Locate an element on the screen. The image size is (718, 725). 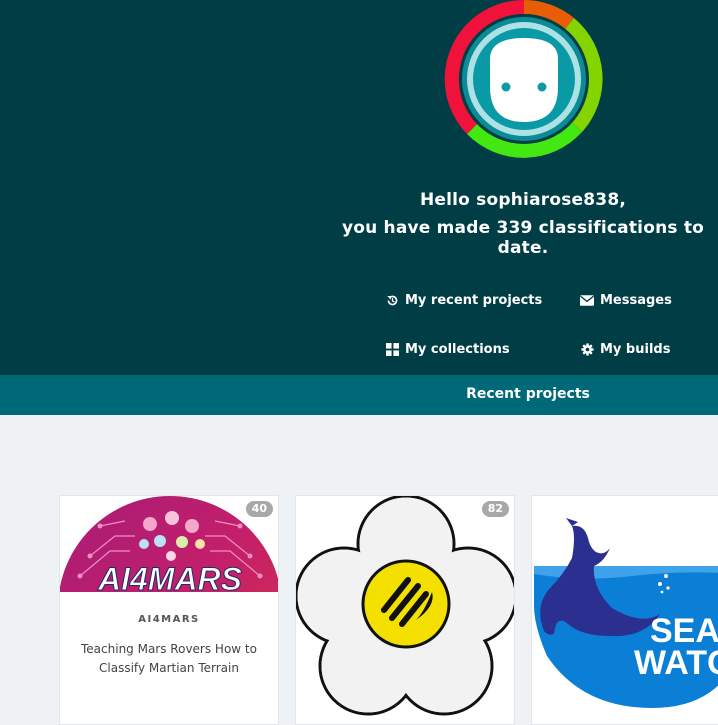
bee-flower-logo-image is located at coordinates (405, 610).